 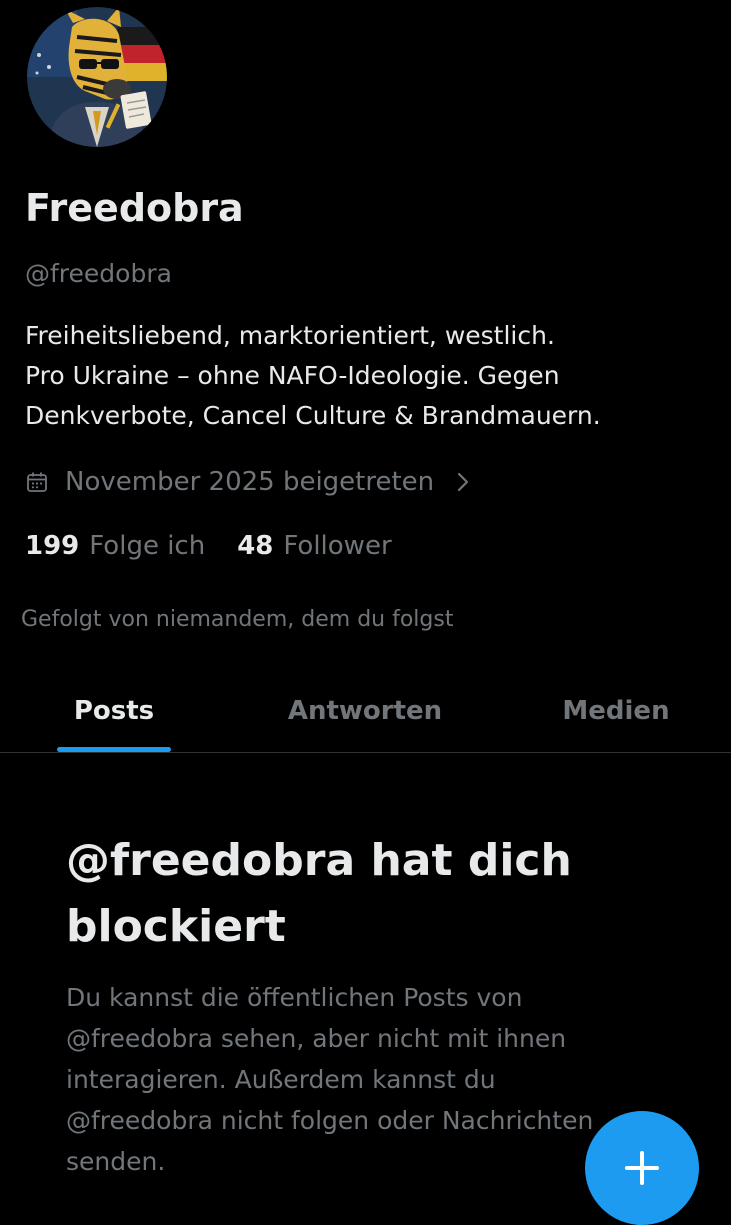 I want to click on compose-post-button, so click(x=642, y=1168).